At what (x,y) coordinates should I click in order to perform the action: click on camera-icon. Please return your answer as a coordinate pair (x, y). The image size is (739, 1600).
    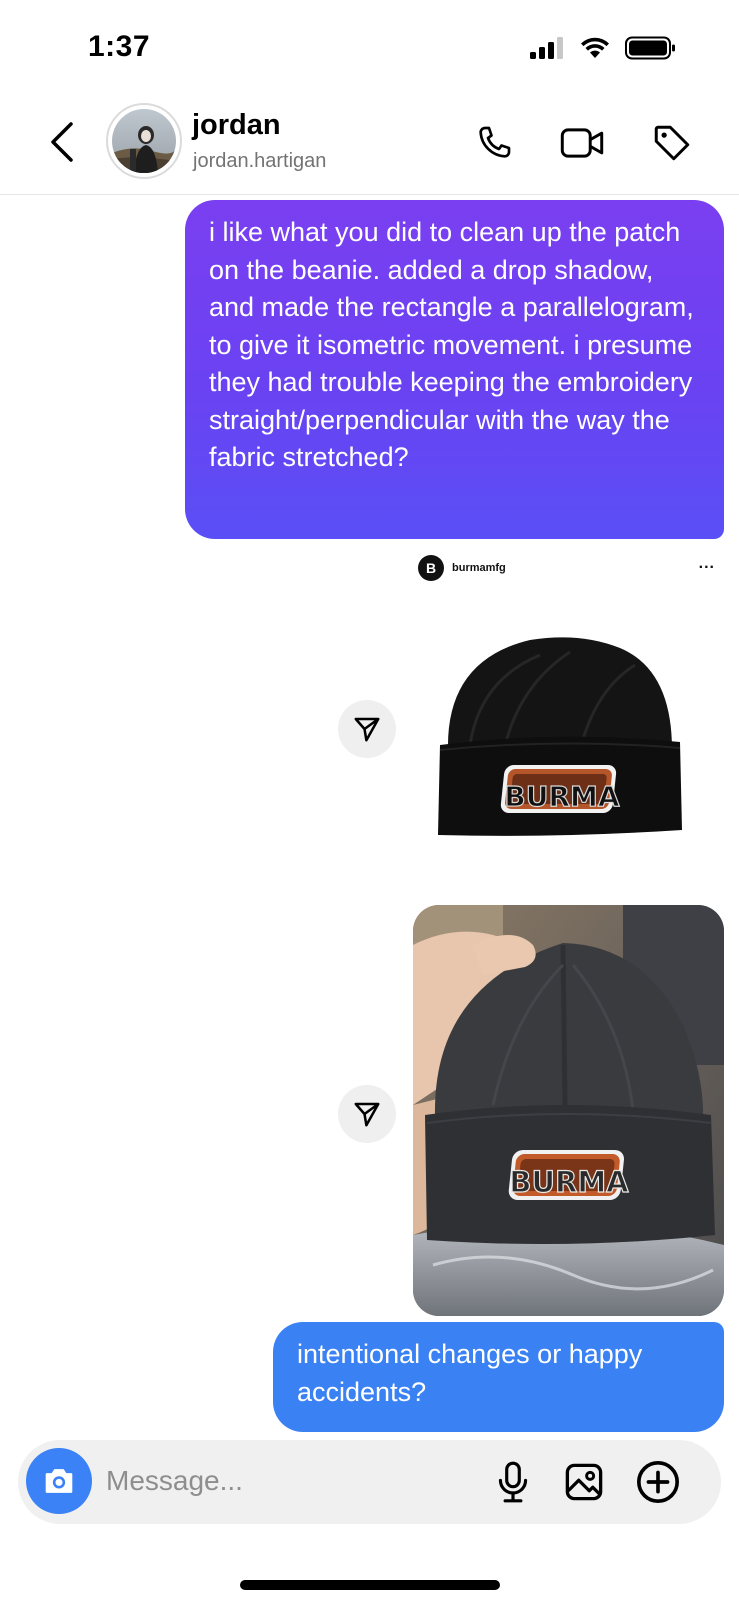
    Looking at the image, I should click on (59, 1481).